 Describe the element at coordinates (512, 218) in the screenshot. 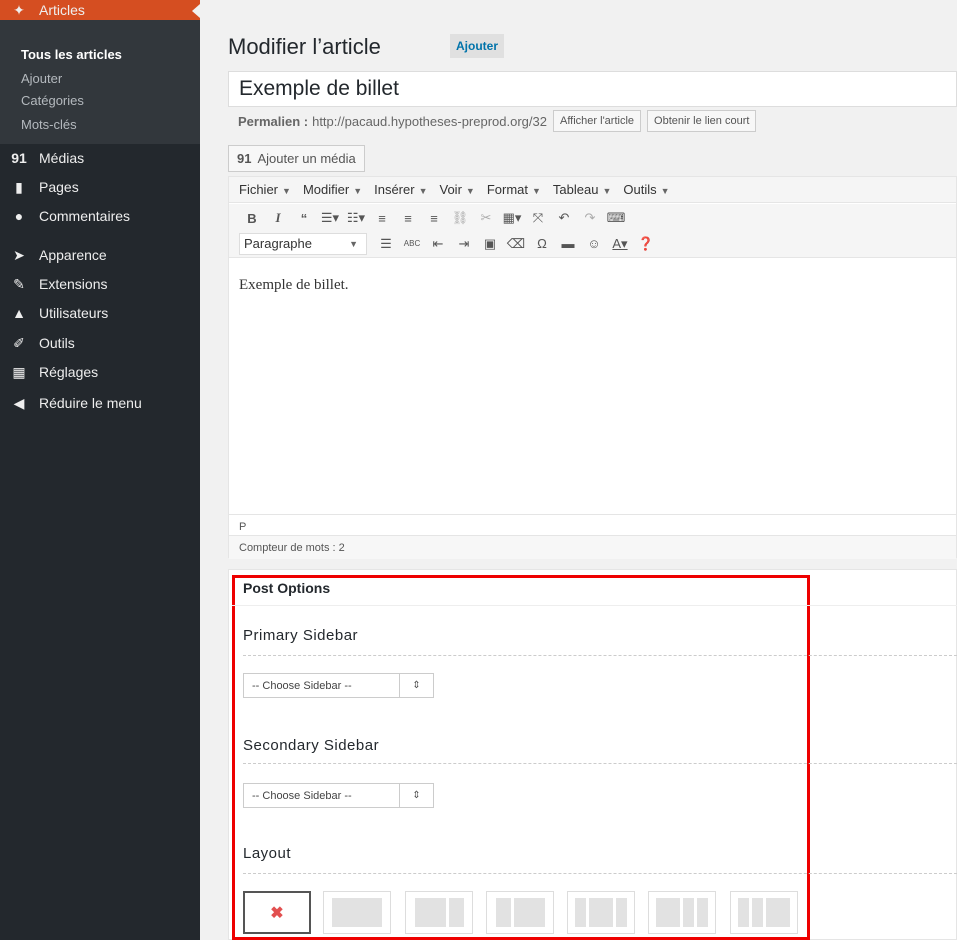

I see `table-icon: ▦▾` at that location.